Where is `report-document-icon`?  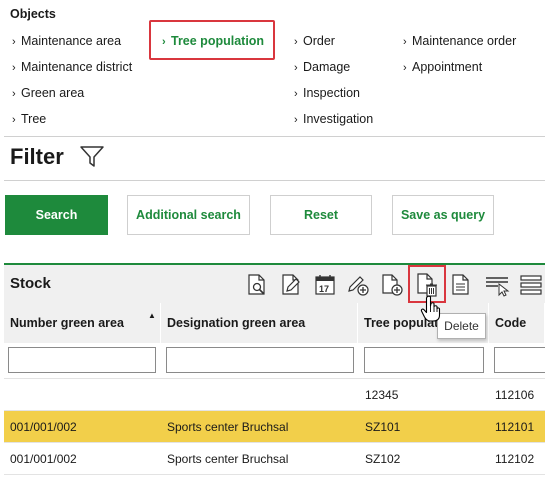 report-document-icon is located at coordinates (461, 285).